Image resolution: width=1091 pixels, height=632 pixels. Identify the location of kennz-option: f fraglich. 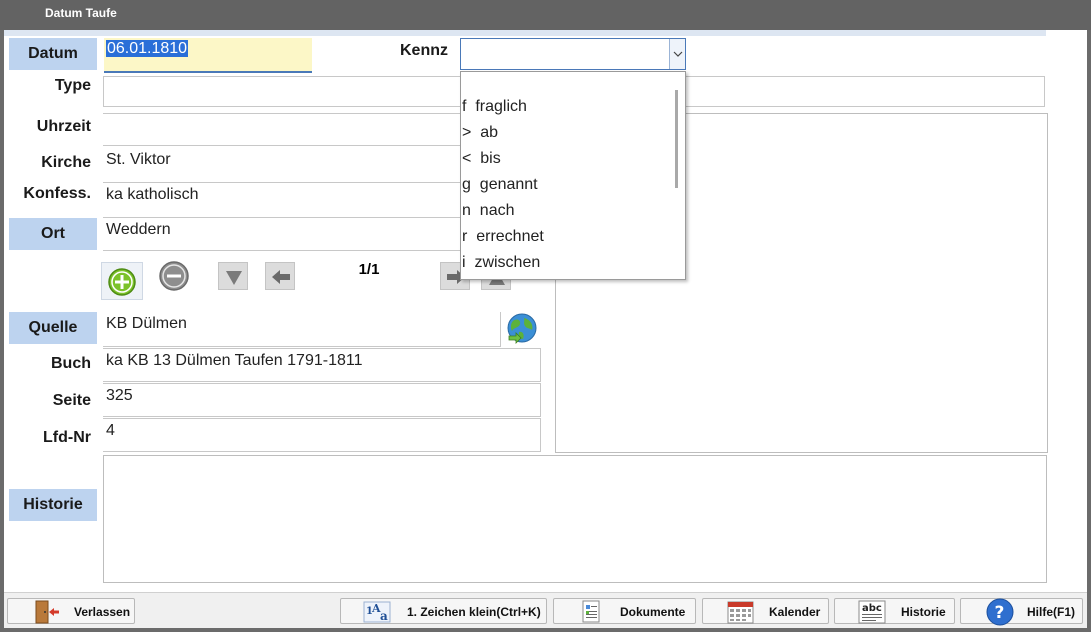
(494, 107).